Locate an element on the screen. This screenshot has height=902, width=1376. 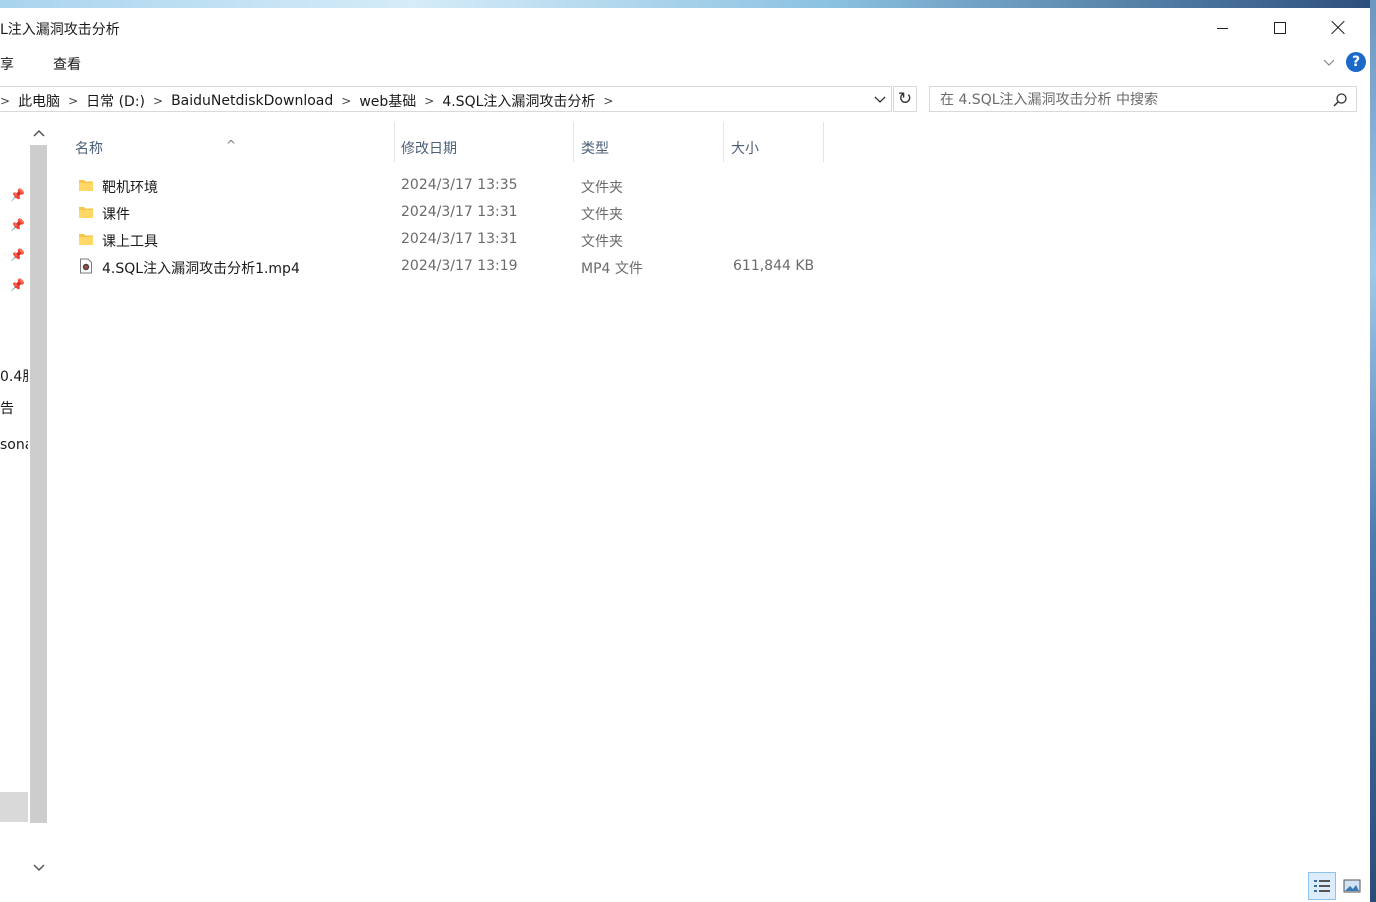
maximize-icon is located at coordinates (1280, 28).